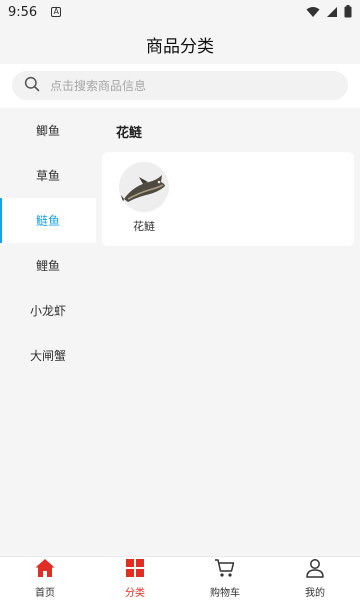 This screenshot has width=360, height=600. I want to click on nav-bar: 商品分类, so click(180, 44).